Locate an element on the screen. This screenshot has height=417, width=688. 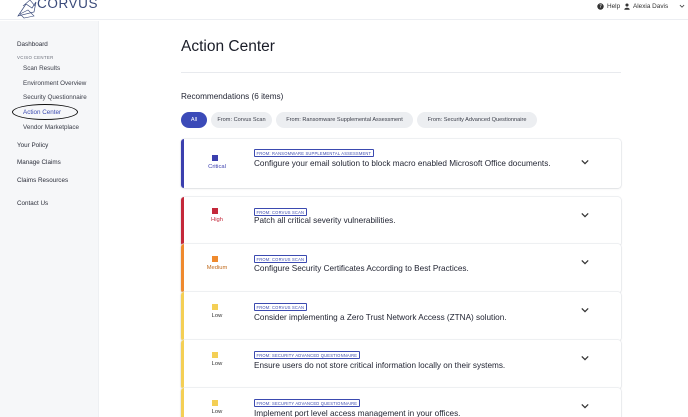
top-header: CORVUS ? Help Alexia Davis is located at coordinates (344, 10).